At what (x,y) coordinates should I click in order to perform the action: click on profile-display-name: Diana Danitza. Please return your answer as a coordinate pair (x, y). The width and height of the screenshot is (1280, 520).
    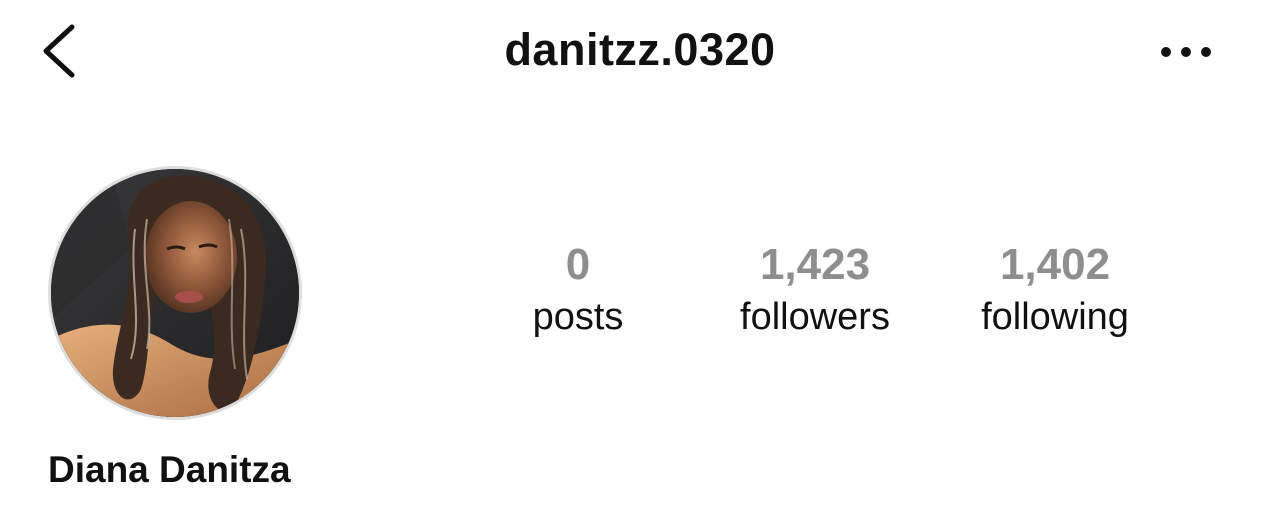
    Looking at the image, I should click on (169, 469).